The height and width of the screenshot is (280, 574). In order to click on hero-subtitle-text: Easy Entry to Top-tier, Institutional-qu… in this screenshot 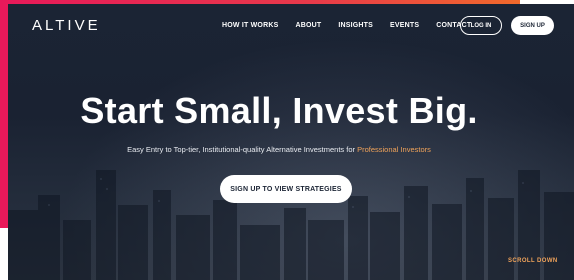, I will do `click(242, 149)`.